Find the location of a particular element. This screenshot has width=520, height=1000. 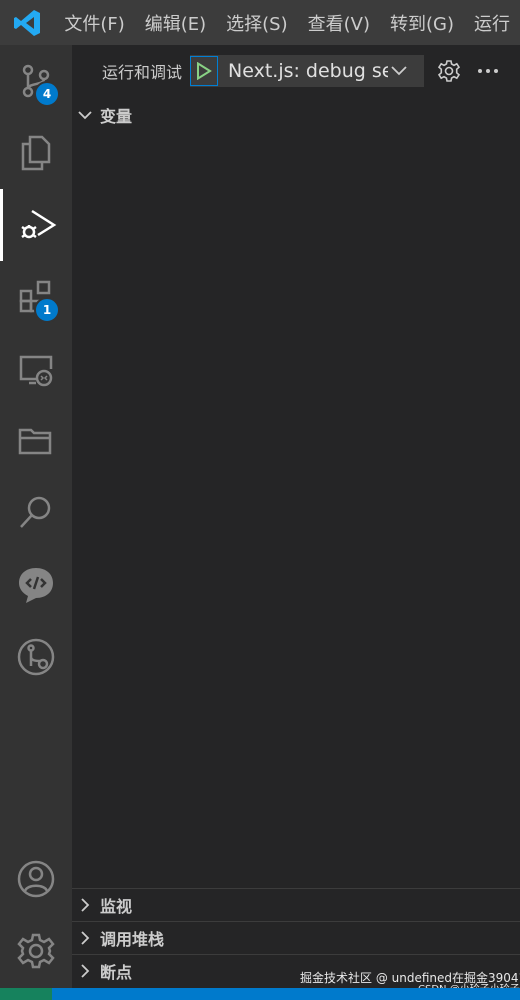

status-bar is located at coordinates (260, 994).